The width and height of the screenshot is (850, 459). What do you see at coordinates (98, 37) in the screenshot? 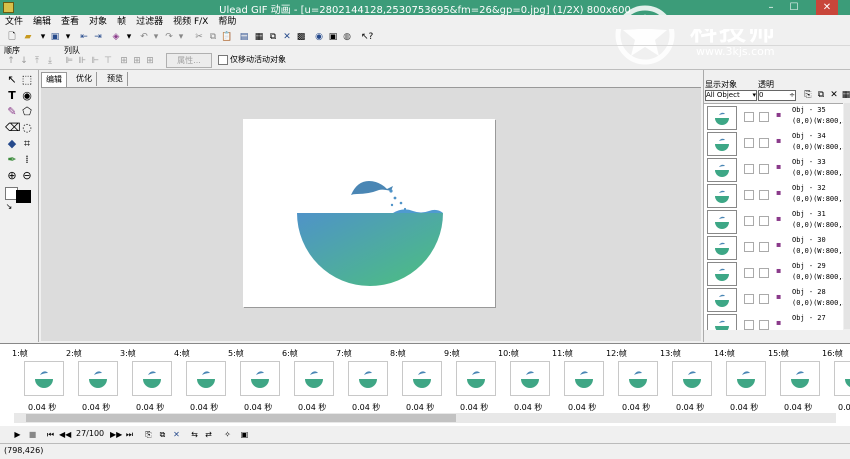
I see `export-icon: ⇥` at bounding box center [98, 37].